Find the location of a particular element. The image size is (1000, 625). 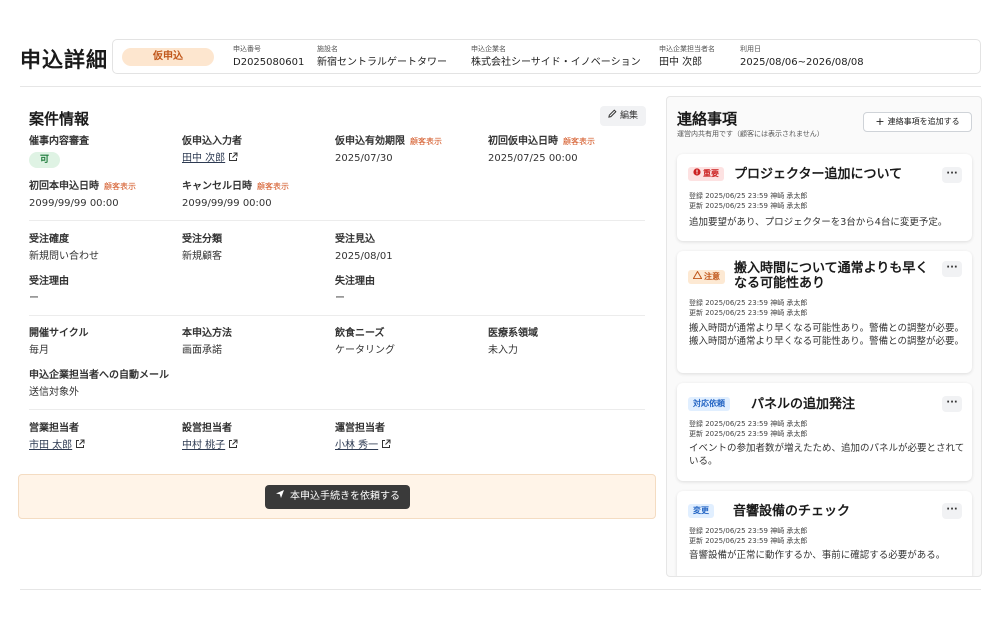

link-text: 小林 秀一 is located at coordinates (357, 445).